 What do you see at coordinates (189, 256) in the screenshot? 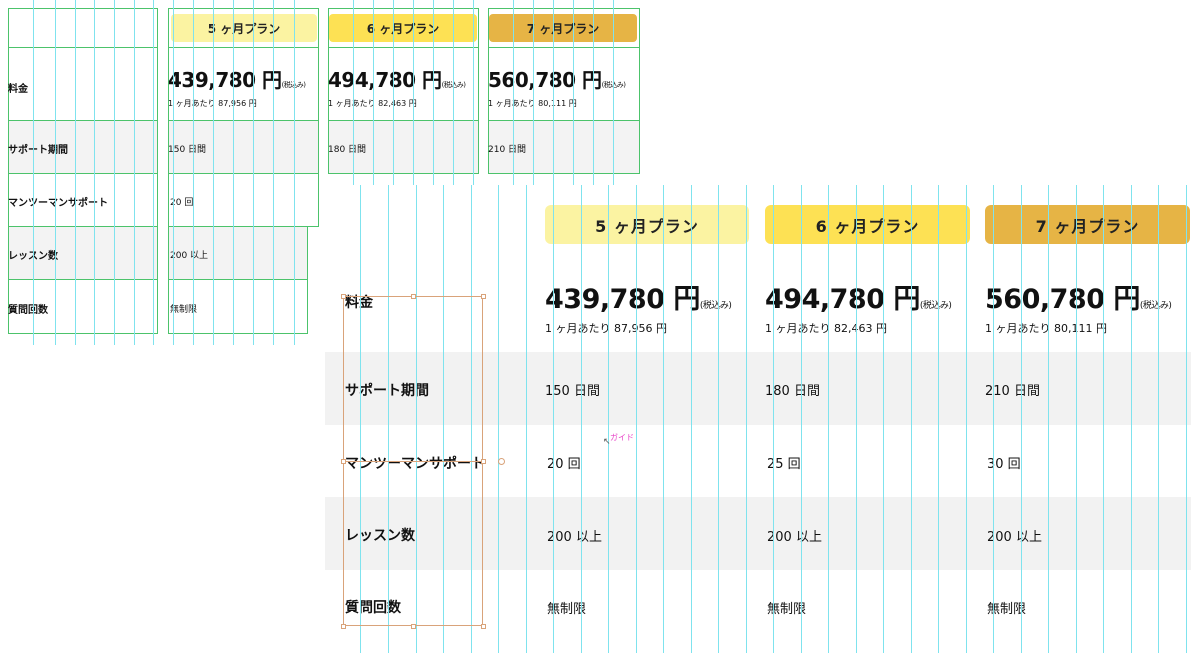
I see `small-lessons-5: 200 以上` at bounding box center [189, 256].